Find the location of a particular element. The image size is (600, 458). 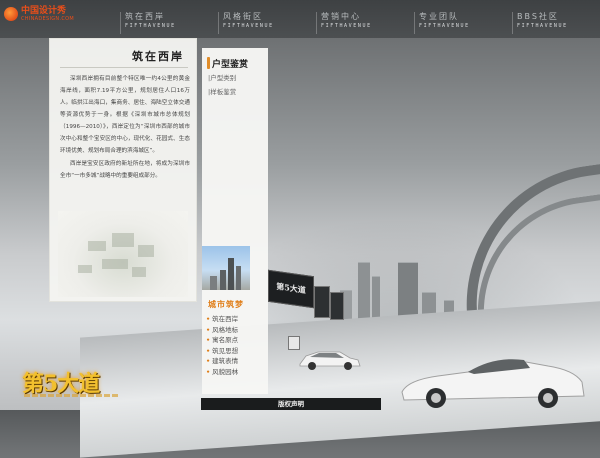

nav-item-style-district: 风格街区 FIFTHAVENUE is located at coordinates (260, 23).